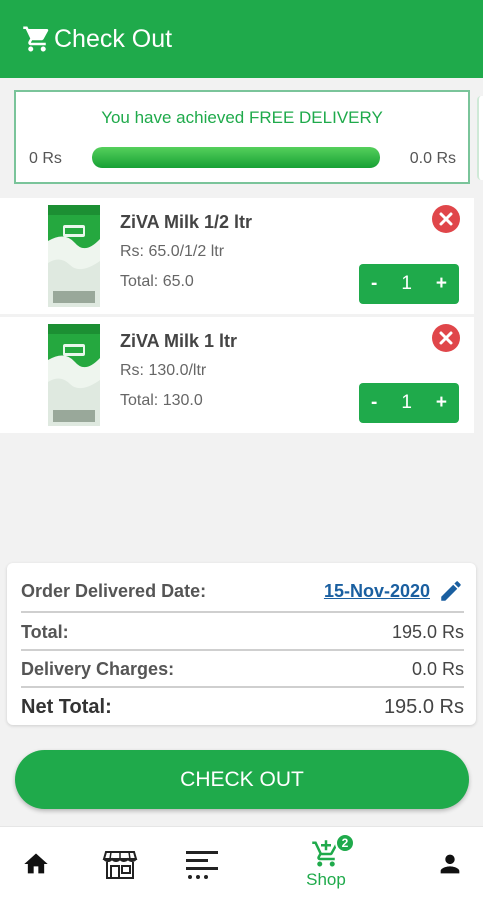 This screenshot has height=900, width=483. Describe the element at coordinates (241, 863) in the screenshot. I see `bottom-nav: 2 Shop` at that location.